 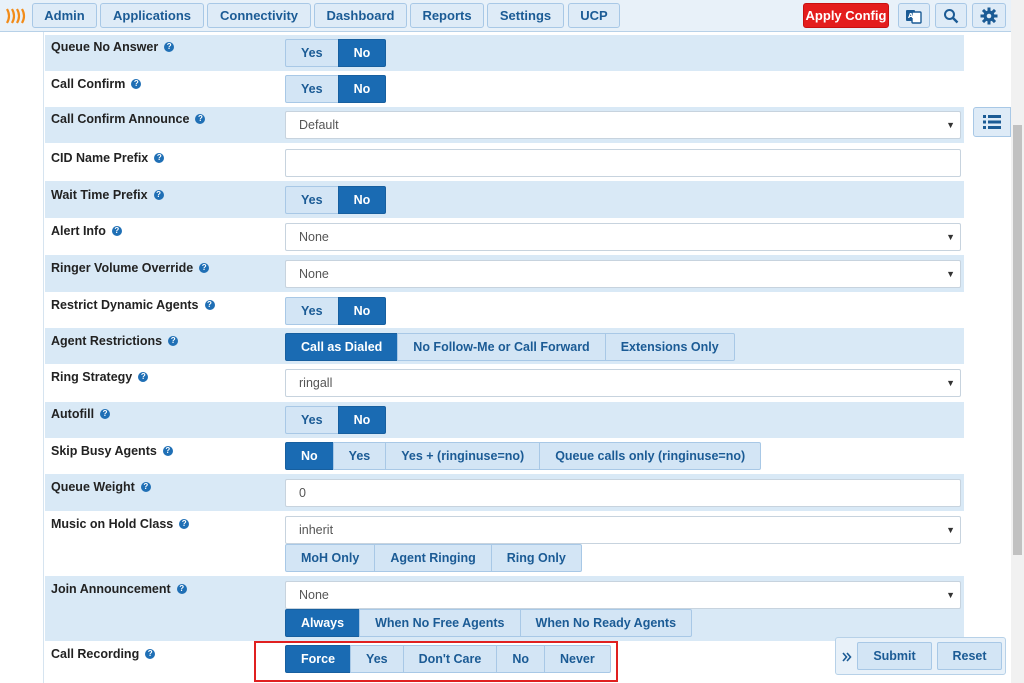 What do you see at coordinates (894, 656) in the screenshot?
I see `submit-button: Submit` at bounding box center [894, 656].